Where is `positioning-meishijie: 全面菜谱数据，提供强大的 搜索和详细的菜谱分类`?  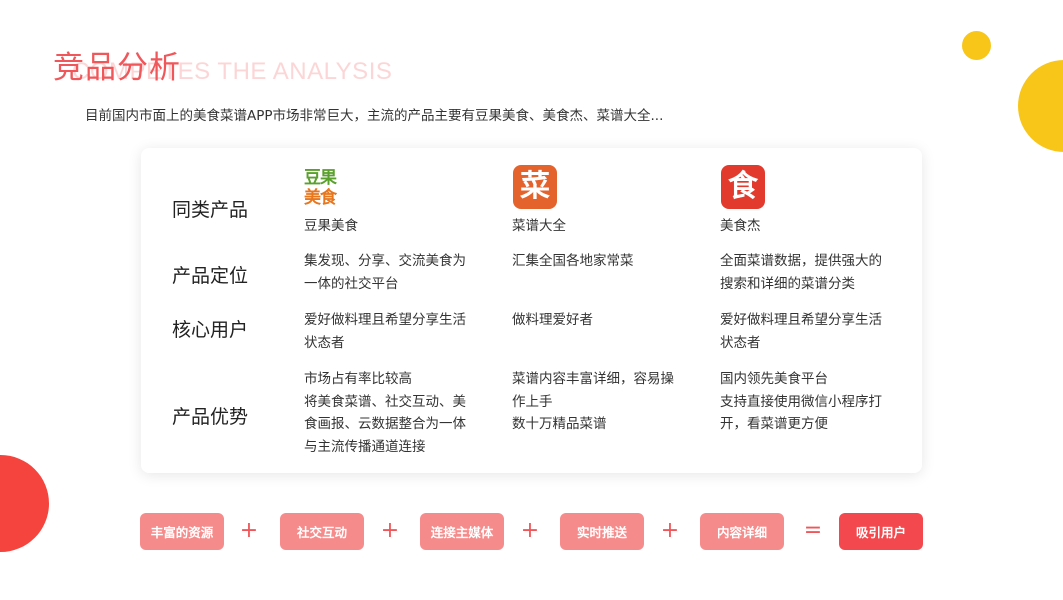
positioning-meishijie: 全面菜谱数据，提供强大的 搜索和详细的菜谱分类 is located at coordinates (809, 272).